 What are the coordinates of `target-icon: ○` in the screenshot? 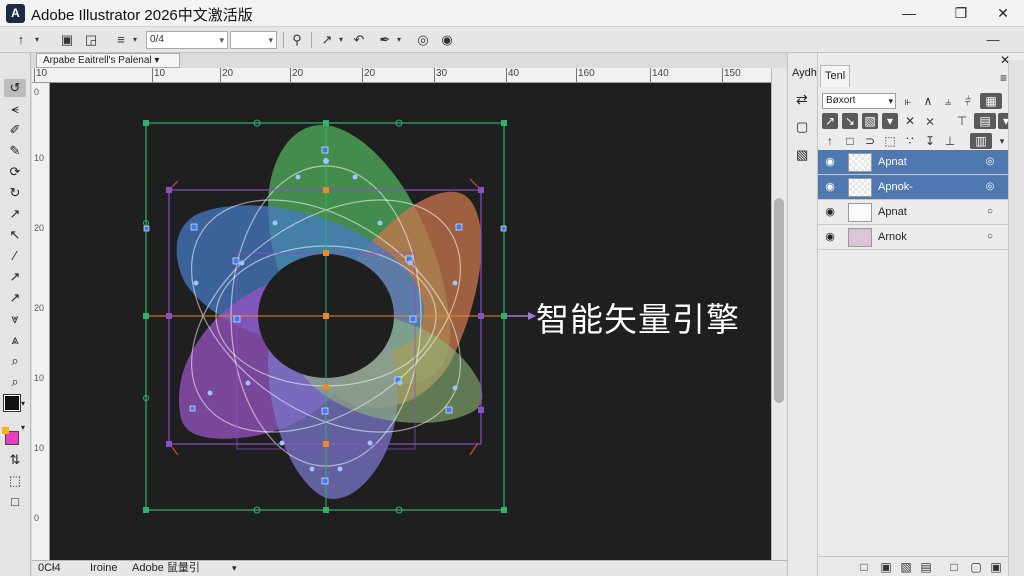 It's located at (990, 237).